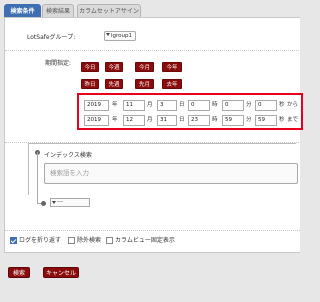  I want to click on this-year-button: 今年, so click(172, 67).